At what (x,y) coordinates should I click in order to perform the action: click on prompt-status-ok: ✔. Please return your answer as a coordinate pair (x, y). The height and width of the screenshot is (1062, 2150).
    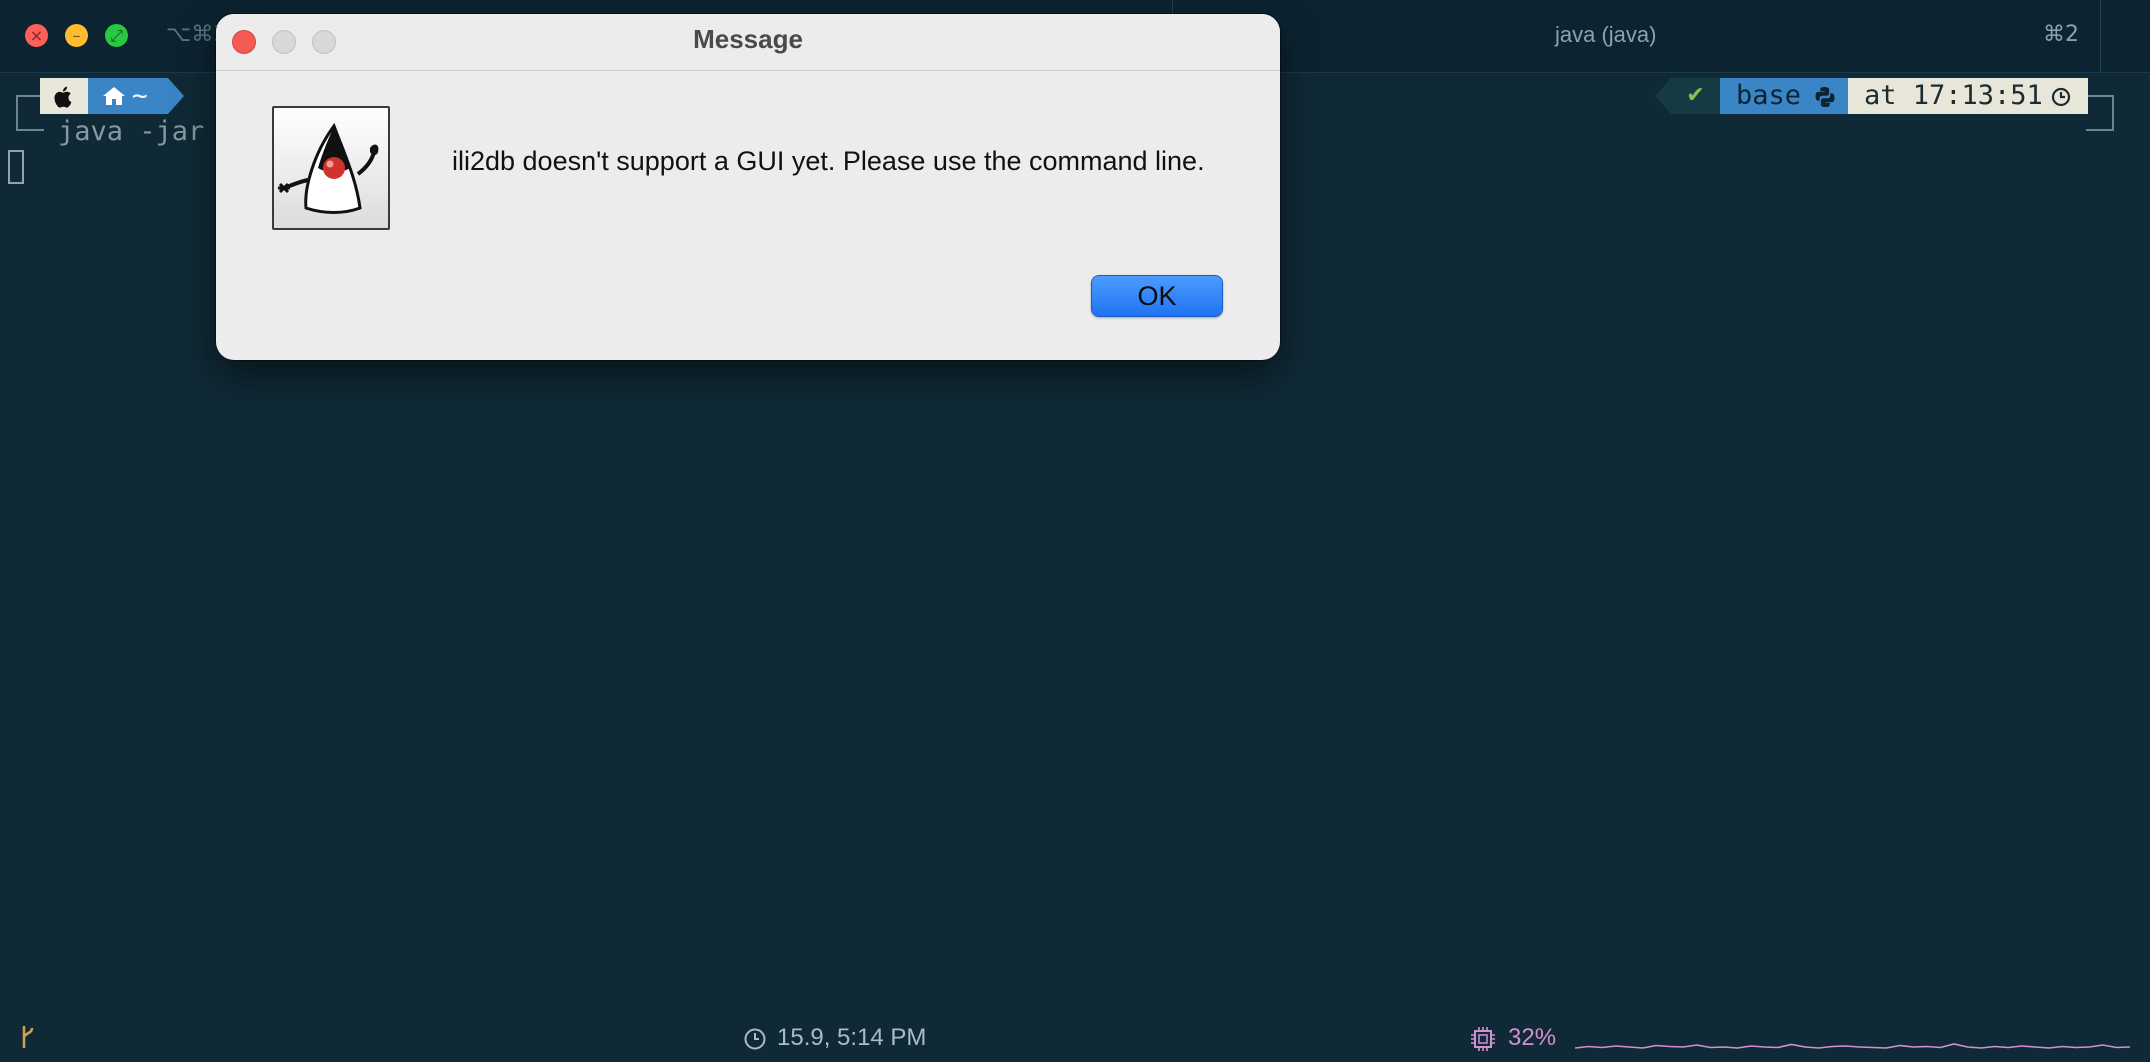
    Looking at the image, I should click on (1695, 96).